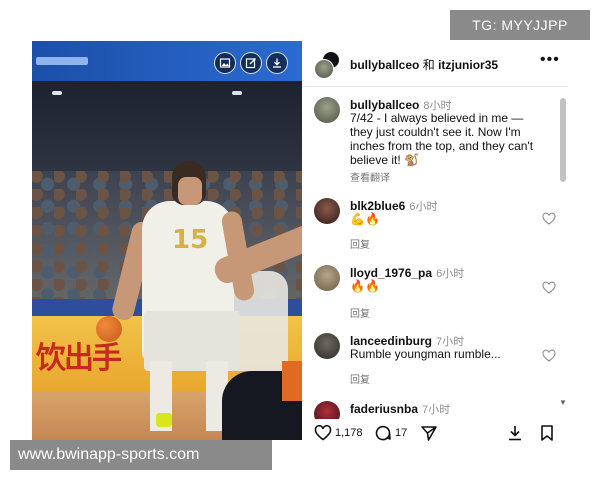 This screenshot has width=600, height=480. What do you see at coordinates (190, 240) in the screenshot?
I see `jersey-number: 15` at bounding box center [190, 240].